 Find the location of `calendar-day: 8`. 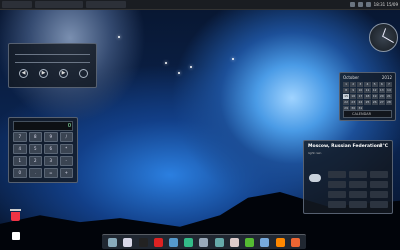

calendar-day: 8 is located at coordinates (346, 90).